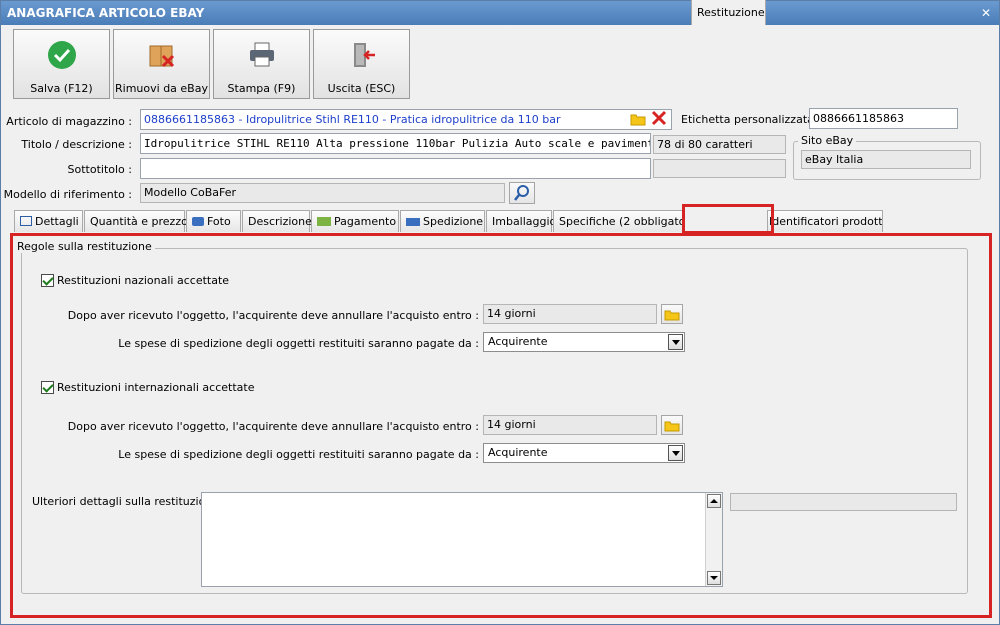 Image resolution: width=1000 pixels, height=625 pixels. I want to click on tab-restituzione: Restituzione, so click(728, 12).